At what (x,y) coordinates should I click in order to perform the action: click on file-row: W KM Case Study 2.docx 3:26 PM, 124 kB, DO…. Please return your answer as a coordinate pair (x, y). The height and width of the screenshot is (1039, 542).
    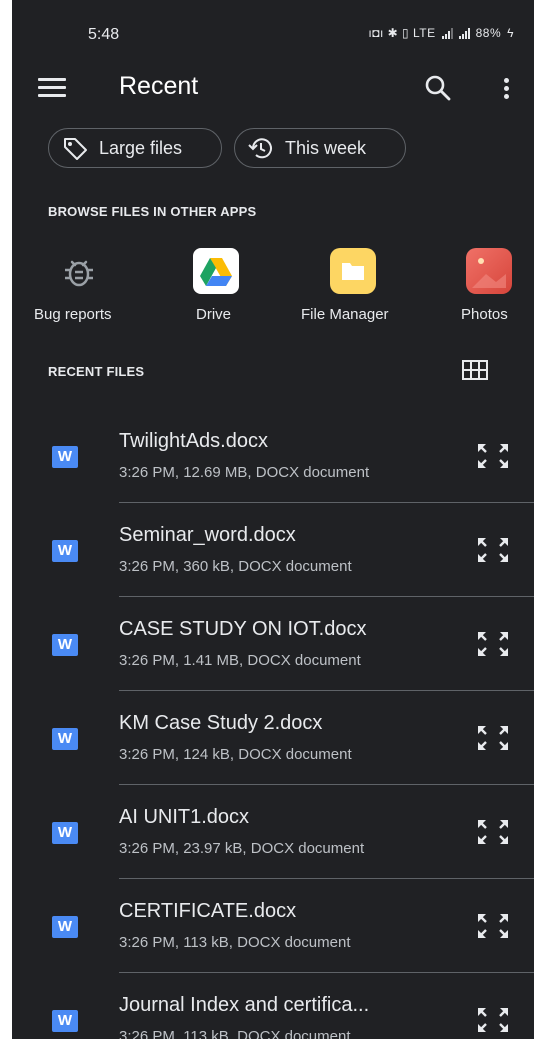
    Looking at the image, I should click on (273, 737).